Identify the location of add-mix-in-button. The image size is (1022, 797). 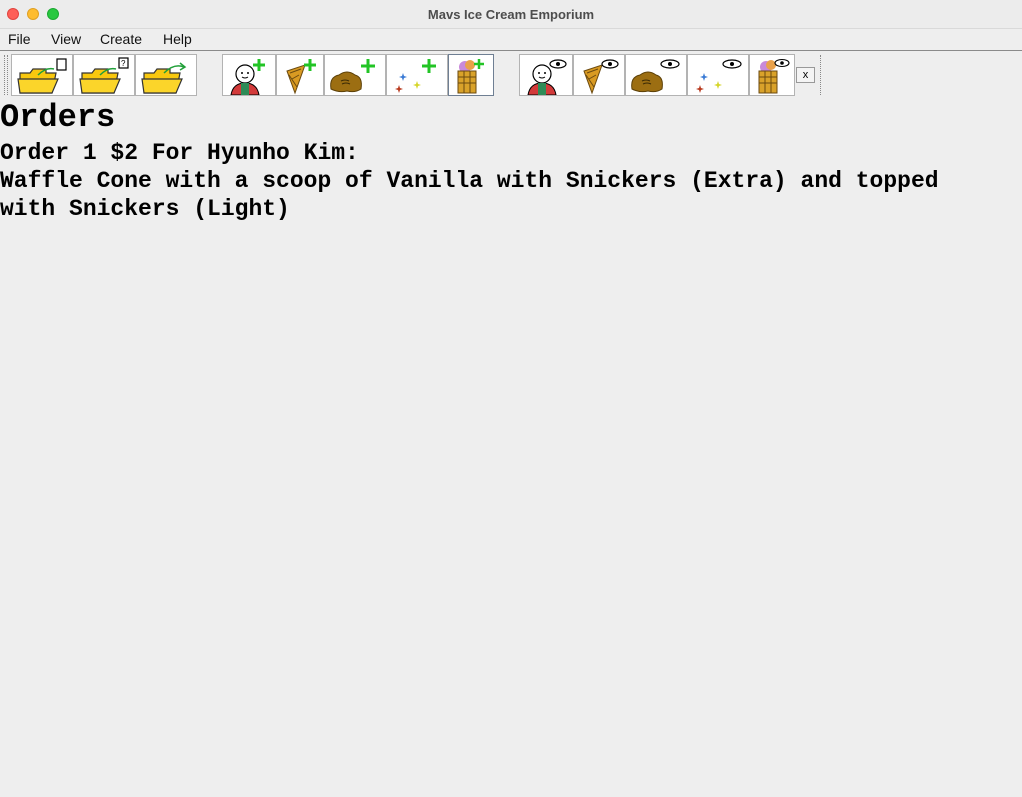
(417, 75).